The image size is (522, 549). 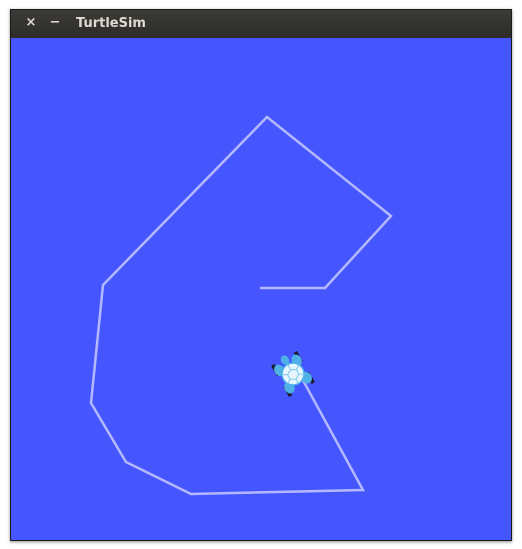 I want to click on window-title: TurtleSim, so click(x=111, y=23).